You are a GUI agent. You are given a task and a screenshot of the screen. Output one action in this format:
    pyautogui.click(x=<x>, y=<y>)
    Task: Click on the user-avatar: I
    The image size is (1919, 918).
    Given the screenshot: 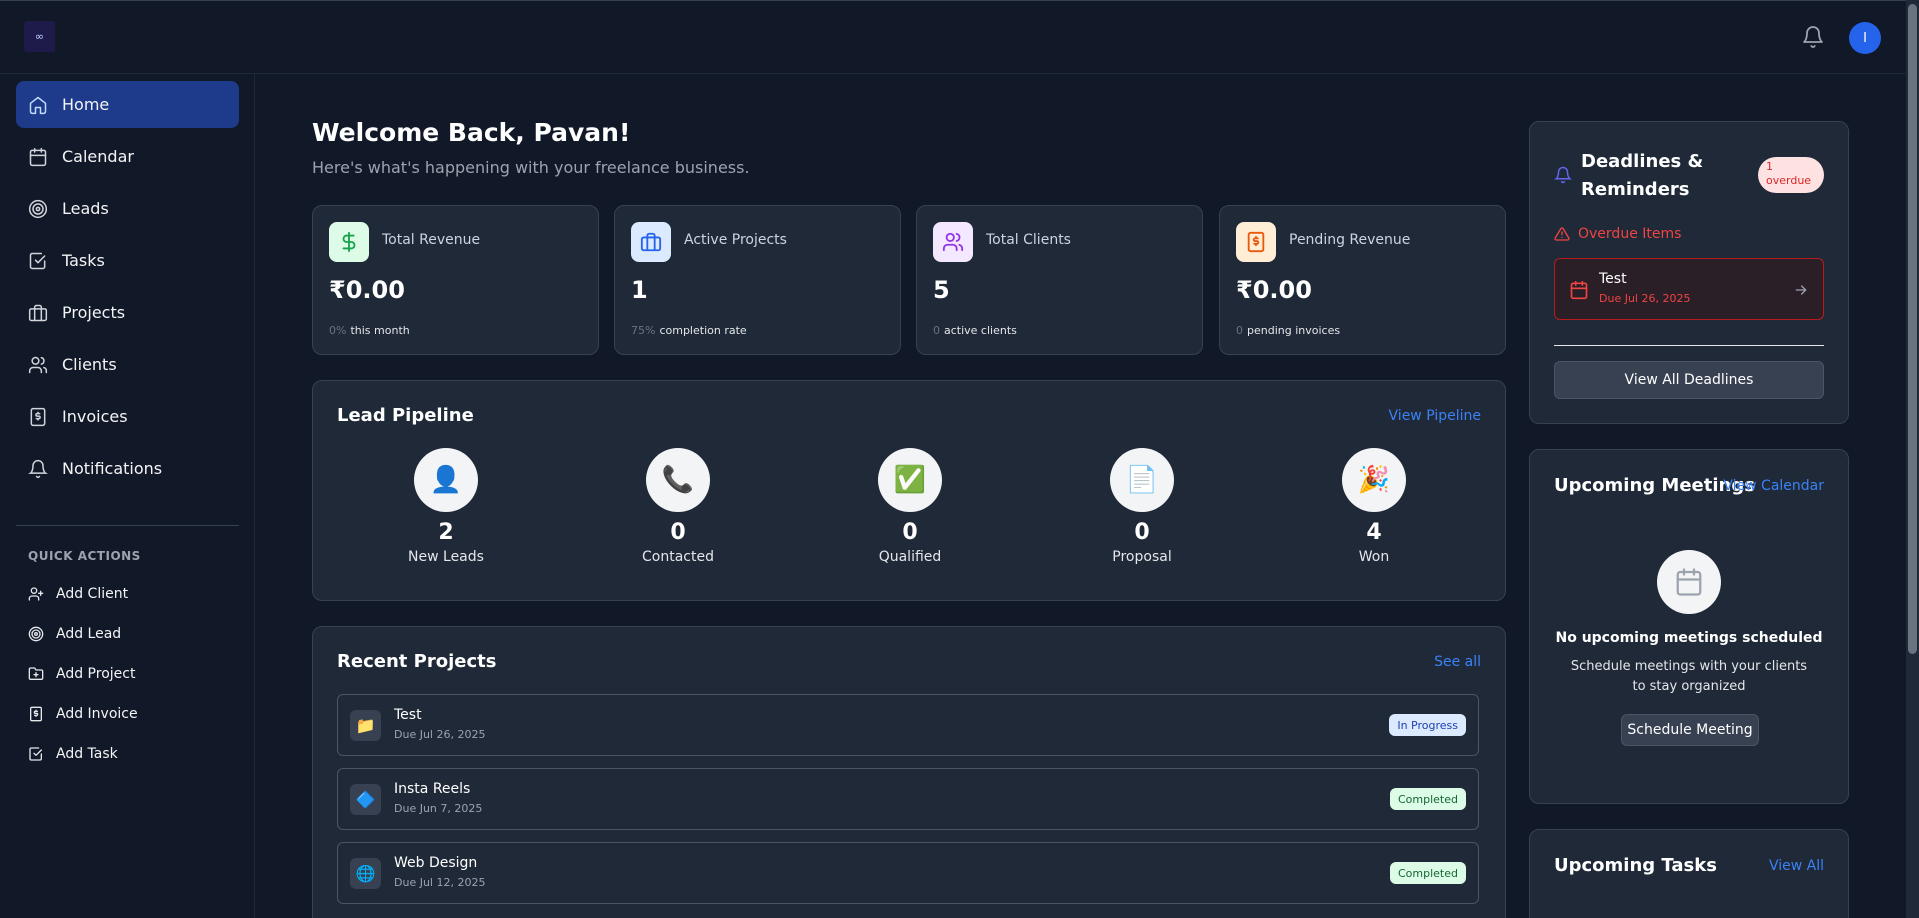 What is the action you would take?
    pyautogui.click(x=1865, y=38)
    